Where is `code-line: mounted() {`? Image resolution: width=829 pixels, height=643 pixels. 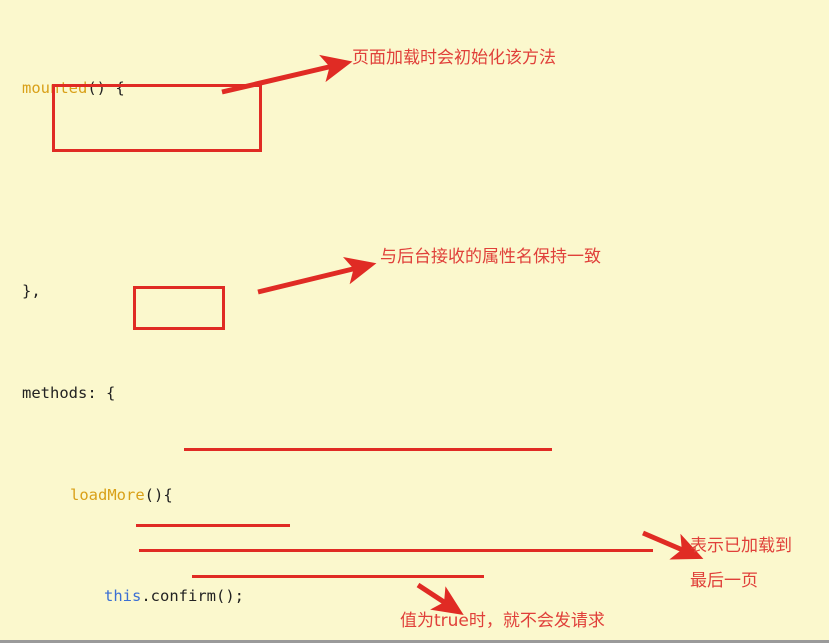
code-line: mounted() { is located at coordinates (73, 88).